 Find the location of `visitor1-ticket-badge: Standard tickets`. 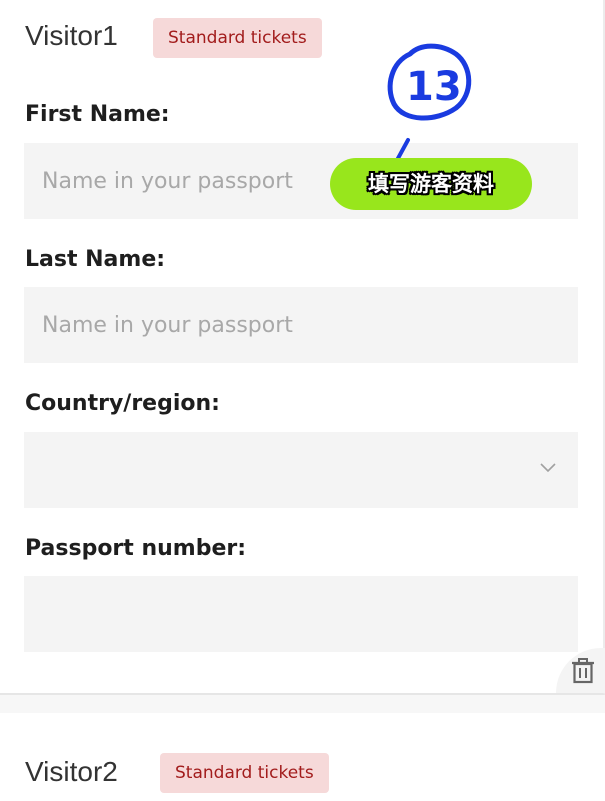

visitor1-ticket-badge: Standard tickets is located at coordinates (237, 38).